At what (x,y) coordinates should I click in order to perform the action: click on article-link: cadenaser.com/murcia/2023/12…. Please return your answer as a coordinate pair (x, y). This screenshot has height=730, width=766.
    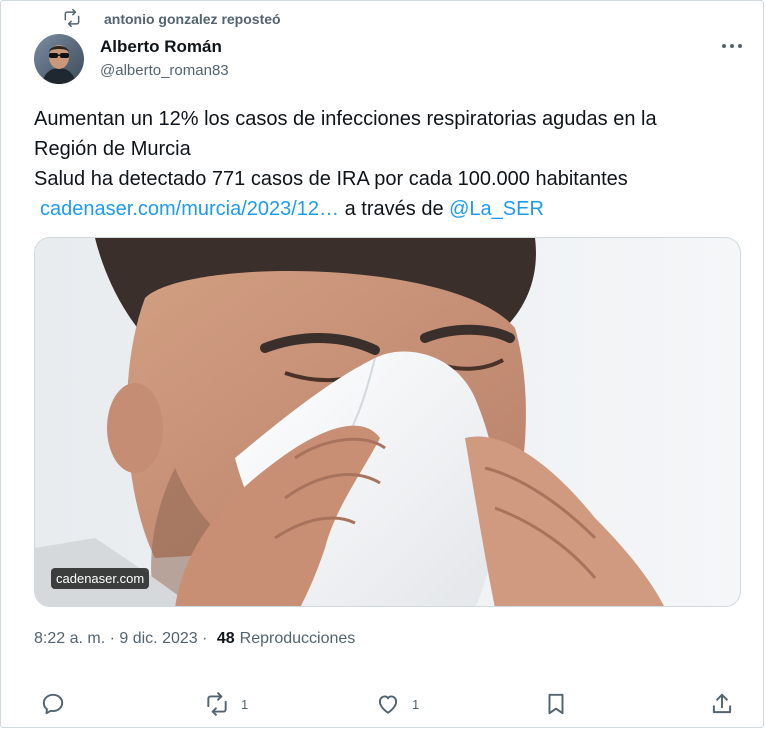
    Looking at the image, I should click on (189, 209).